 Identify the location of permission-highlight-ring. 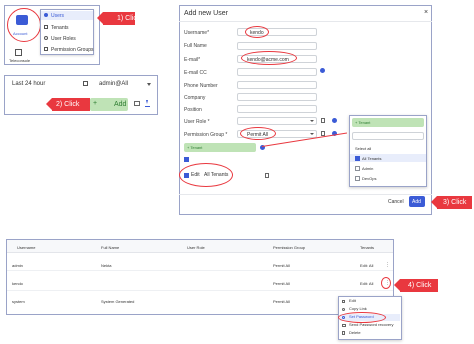
(258, 133).